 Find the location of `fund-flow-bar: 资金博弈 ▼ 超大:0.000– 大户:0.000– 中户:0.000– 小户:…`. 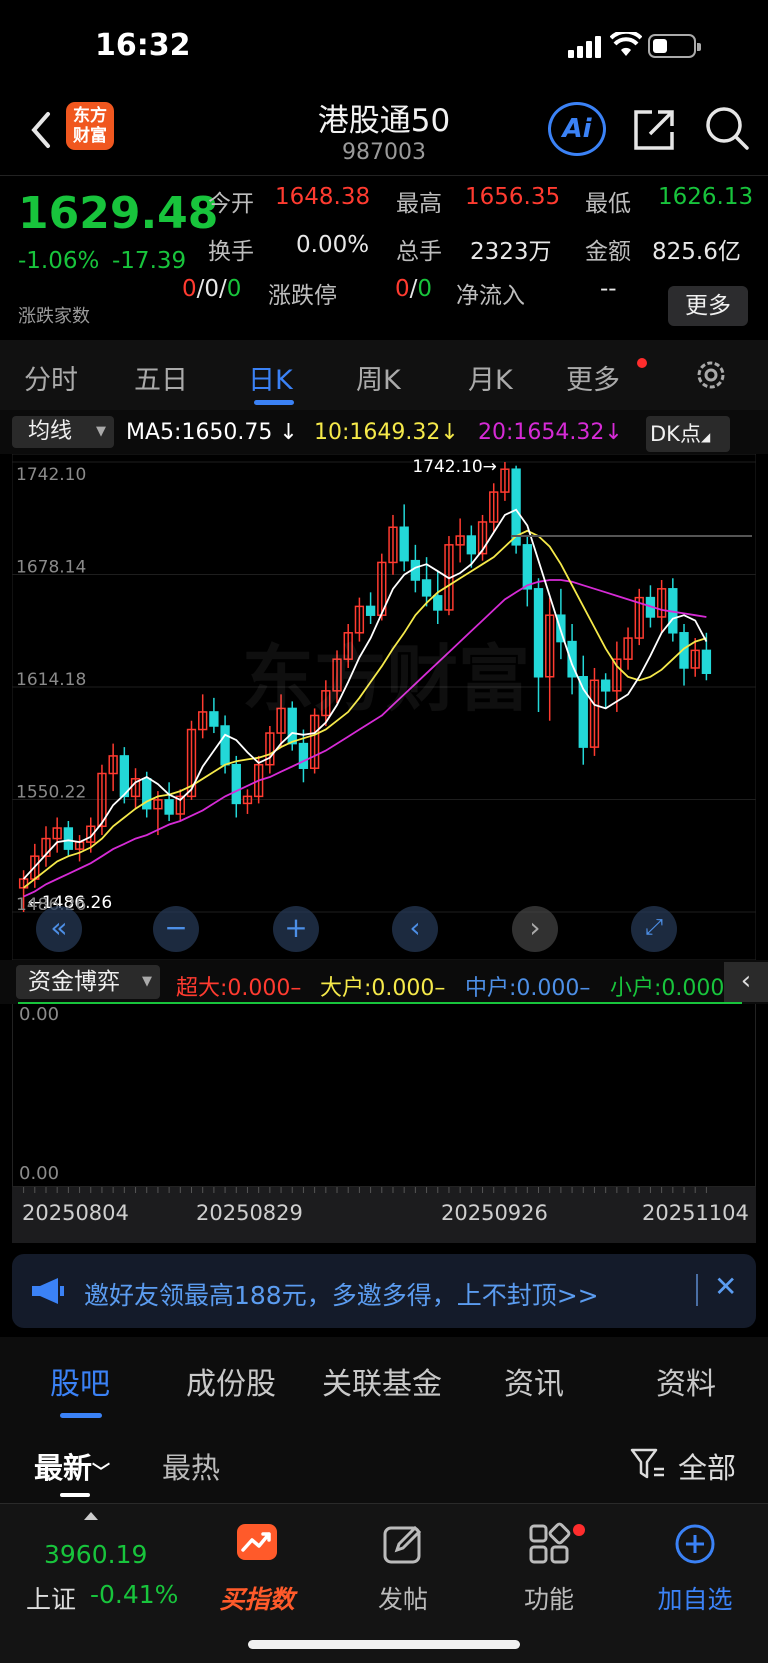

fund-flow-bar: 资金博弈 ▼ 超大:0.000– 大户:0.000– 中户:0.000– 小户:… is located at coordinates (384, 982).